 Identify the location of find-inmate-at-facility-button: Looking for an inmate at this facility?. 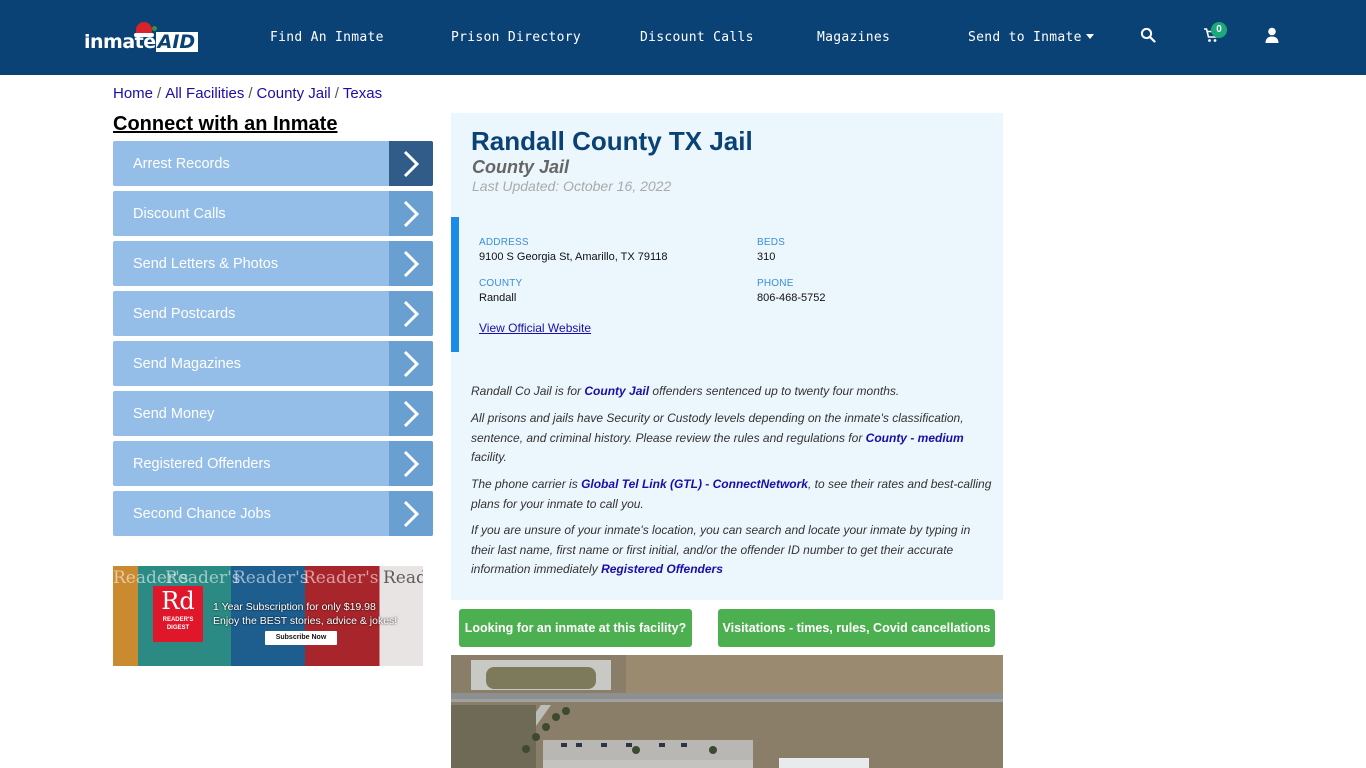
(575, 628).